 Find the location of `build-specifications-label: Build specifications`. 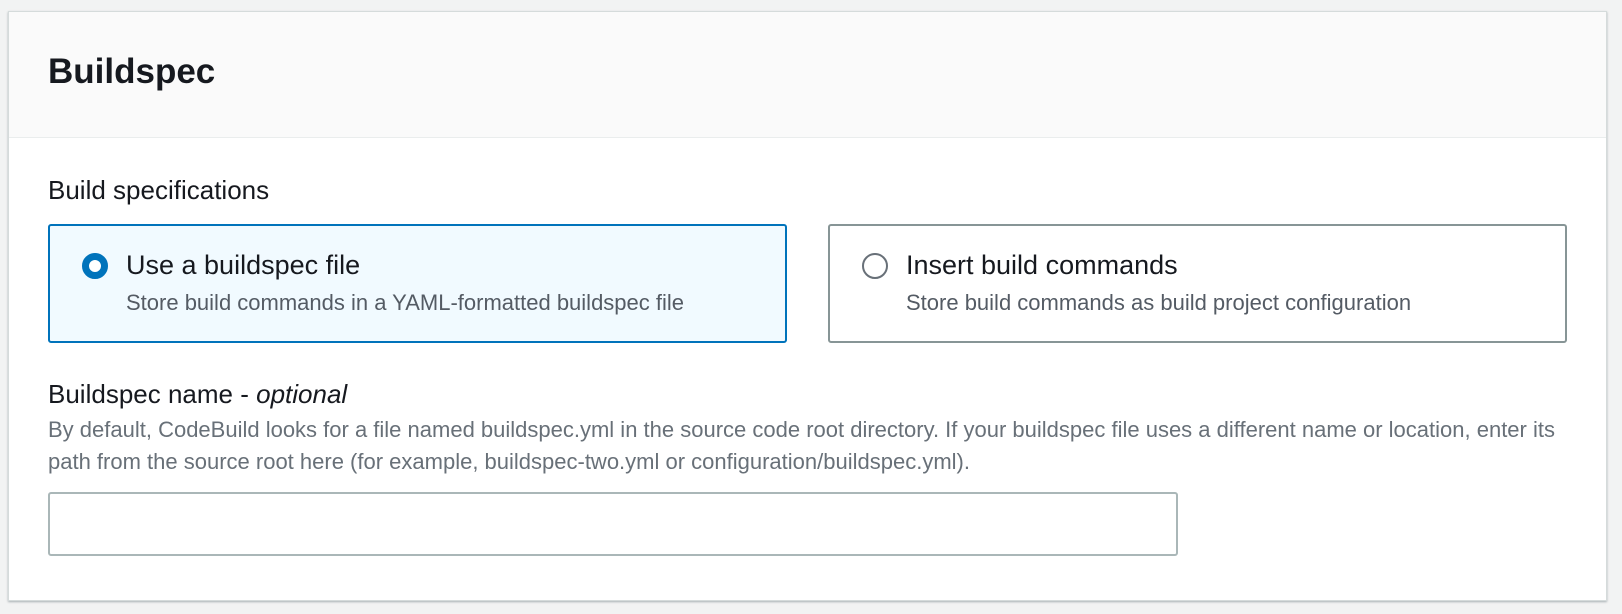

build-specifications-label: Build specifications is located at coordinates (159, 190).